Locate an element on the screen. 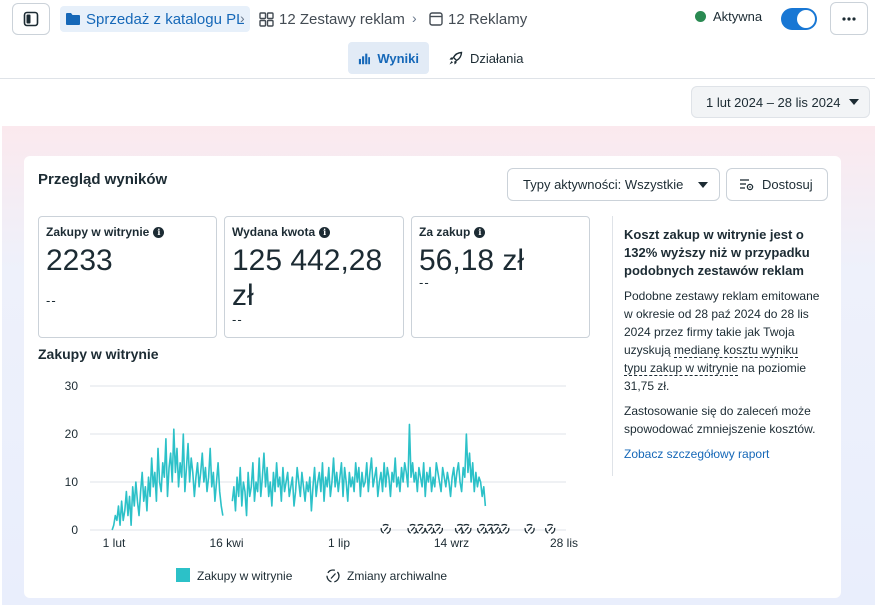  breadcrumb-ads-label: 12 Reklamy is located at coordinates (488, 19).